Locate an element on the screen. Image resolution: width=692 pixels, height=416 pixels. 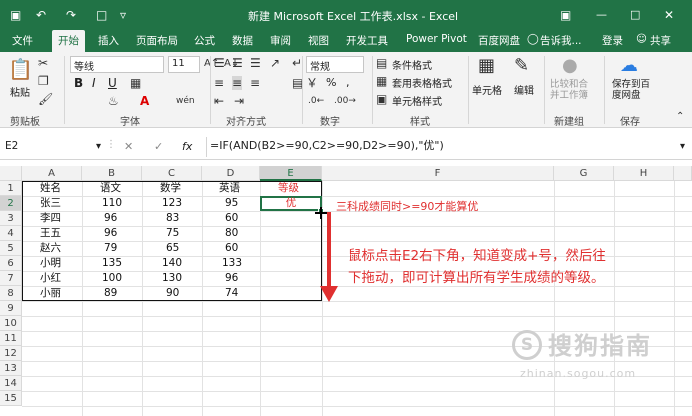
increase-indent-icon: ⇥ is located at coordinates (239, 101).